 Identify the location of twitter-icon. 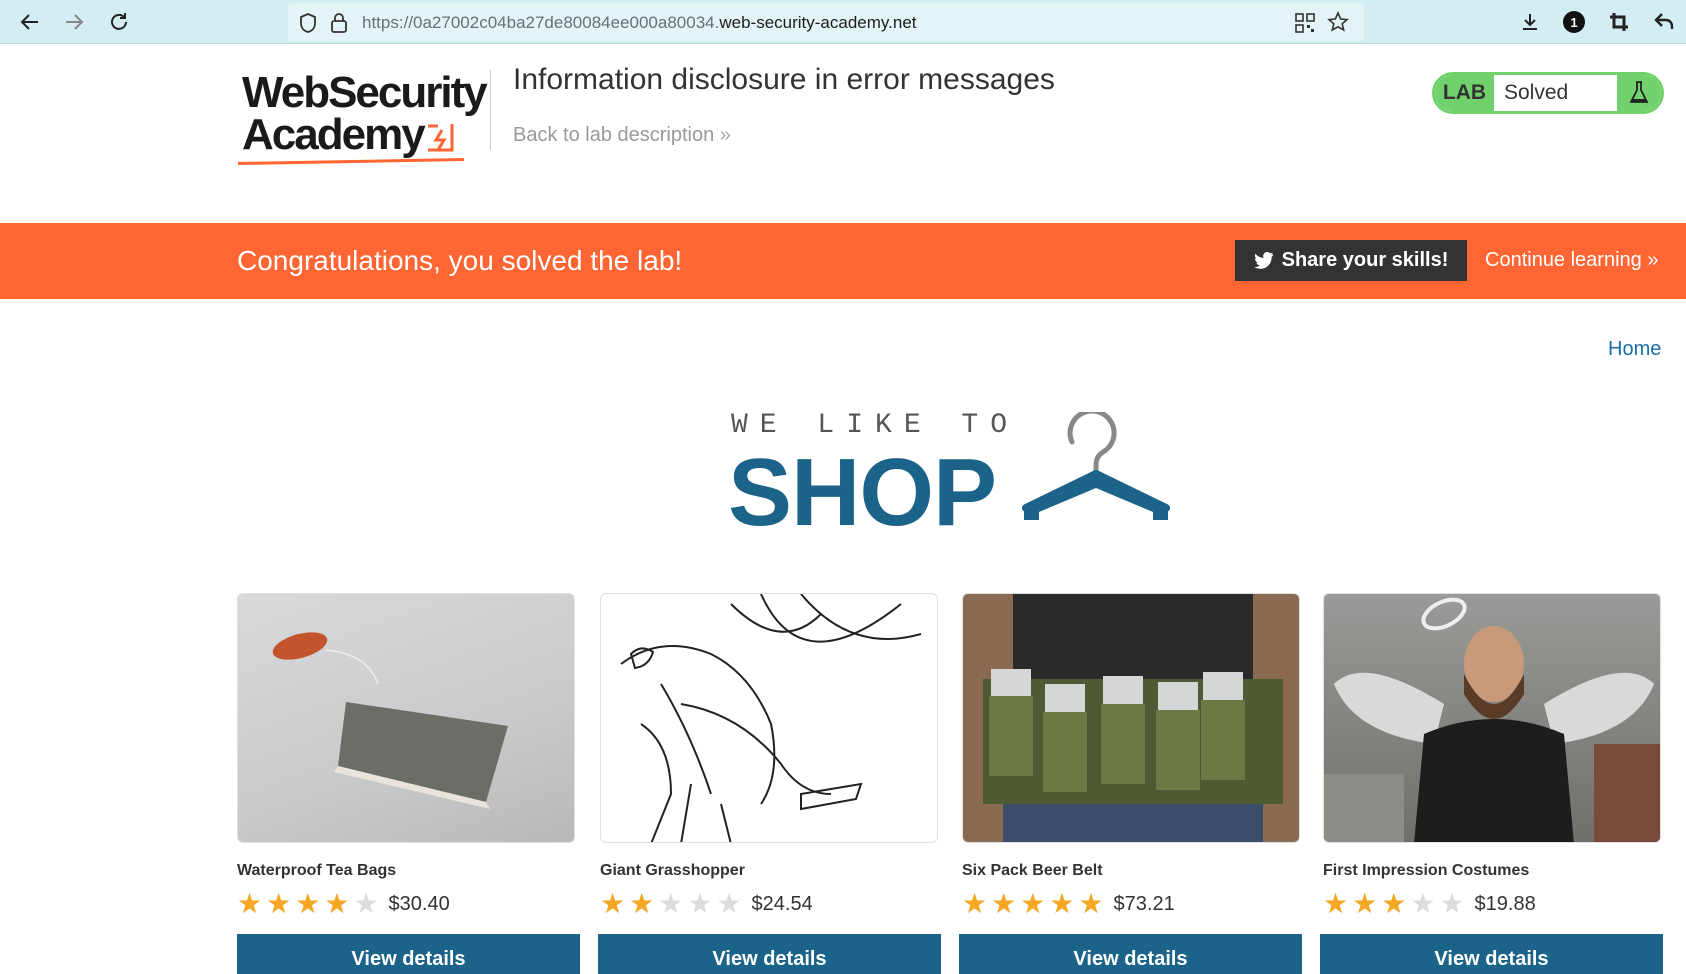
(1263, 260).